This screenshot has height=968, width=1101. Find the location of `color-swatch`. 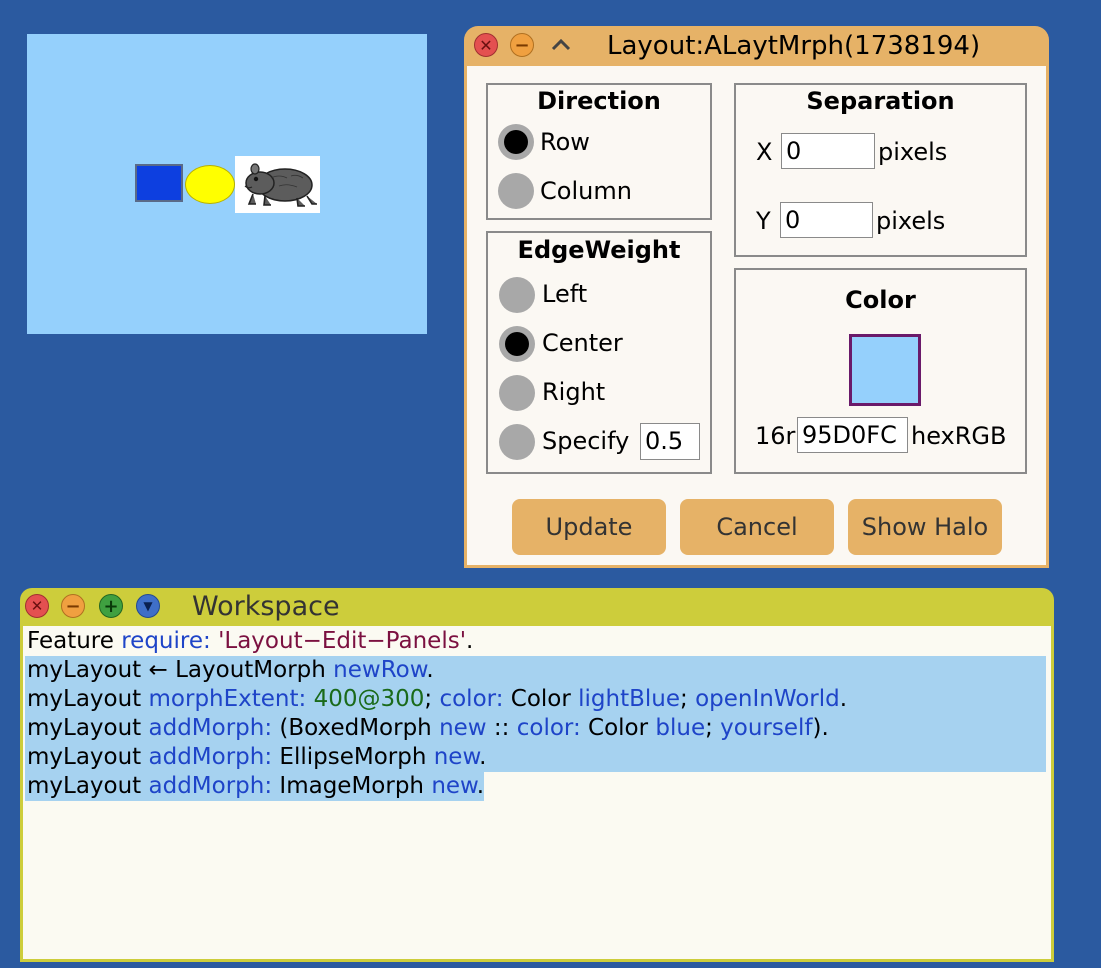

color-swatch is located at coordinates (885, 370).